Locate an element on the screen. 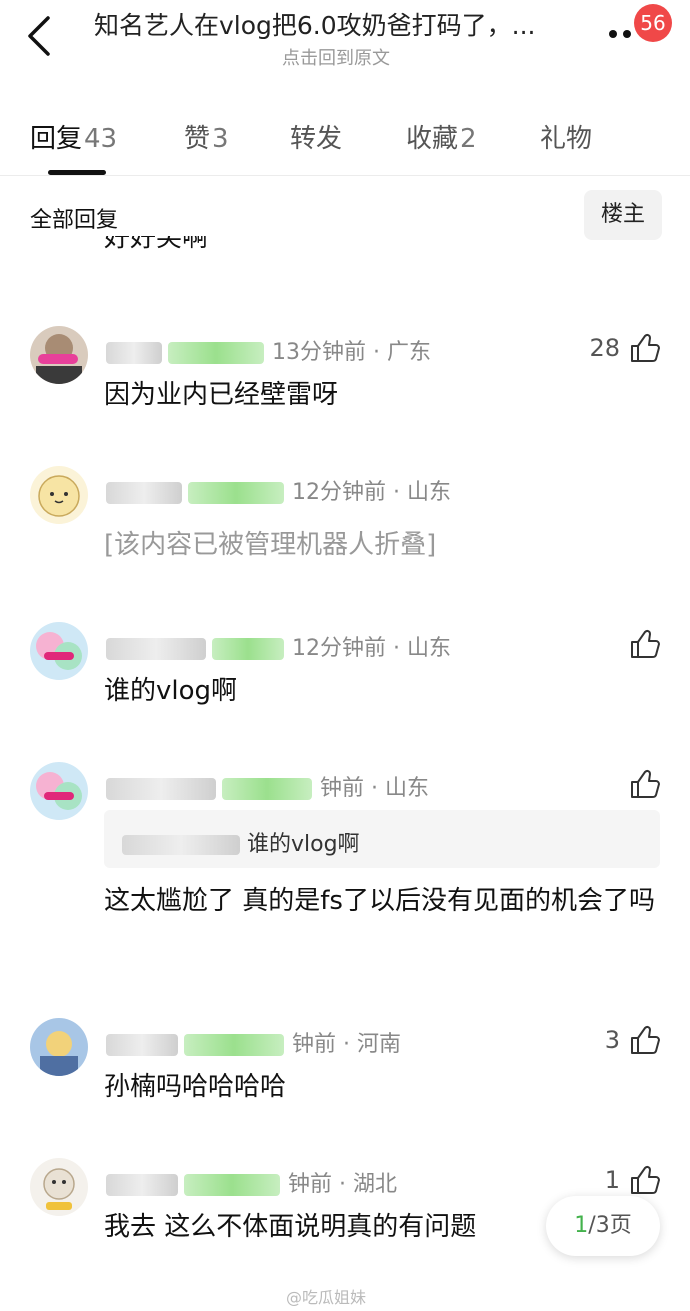  comment-meta: 钟前 · 河南 is located at coordinates (253, 1042).